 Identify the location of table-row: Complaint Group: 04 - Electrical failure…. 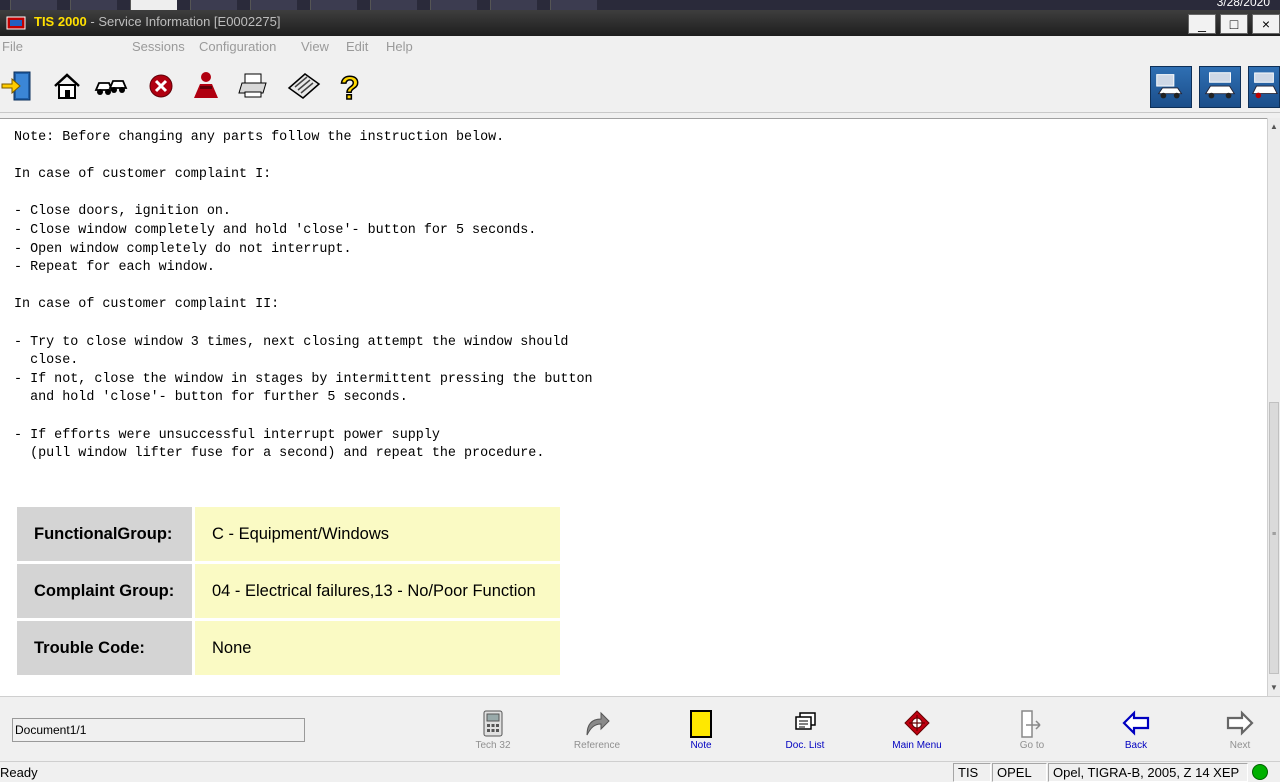
(288, 591).